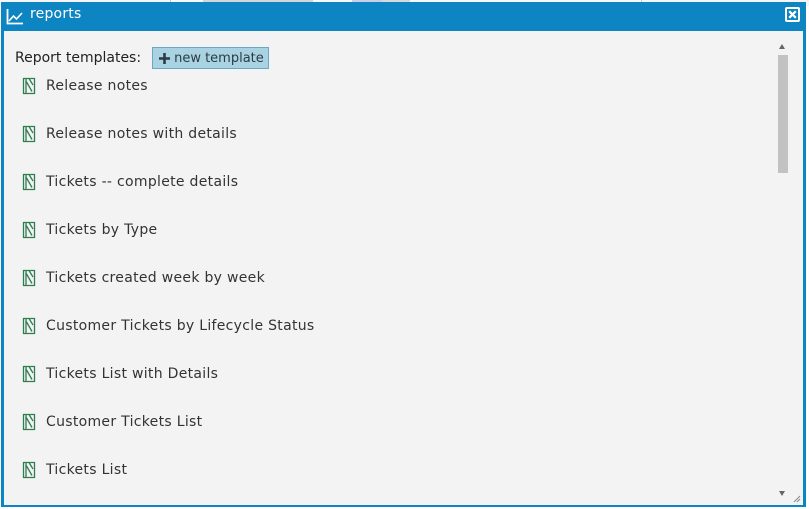  Describe the element at coordinates (219, 58) in the screenshot. I see `new-template-label: new template` at that location.